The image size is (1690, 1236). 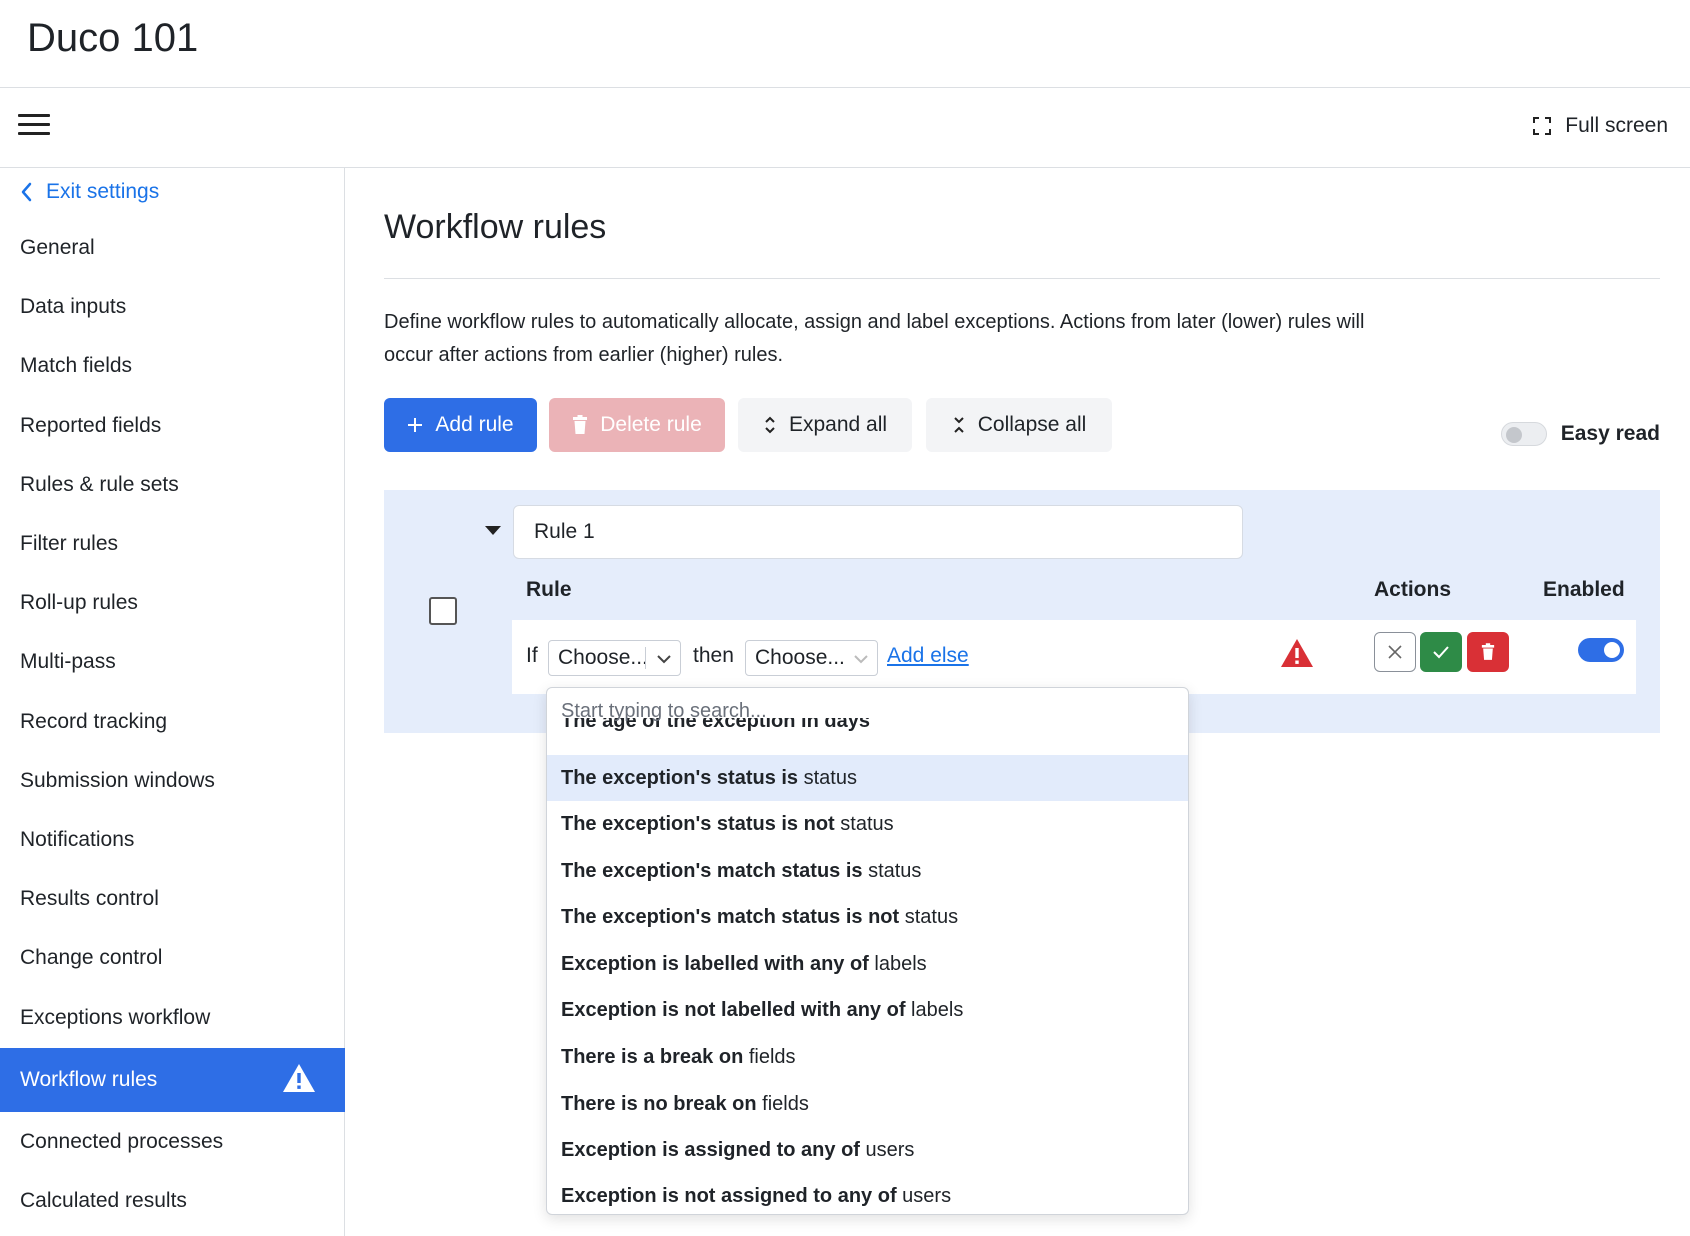 What do you see at coordinates (729, 1196) in the screenshot?
I see `option-bold-text: Exception is not assigned to any of` at bounding box center [729, 1196].